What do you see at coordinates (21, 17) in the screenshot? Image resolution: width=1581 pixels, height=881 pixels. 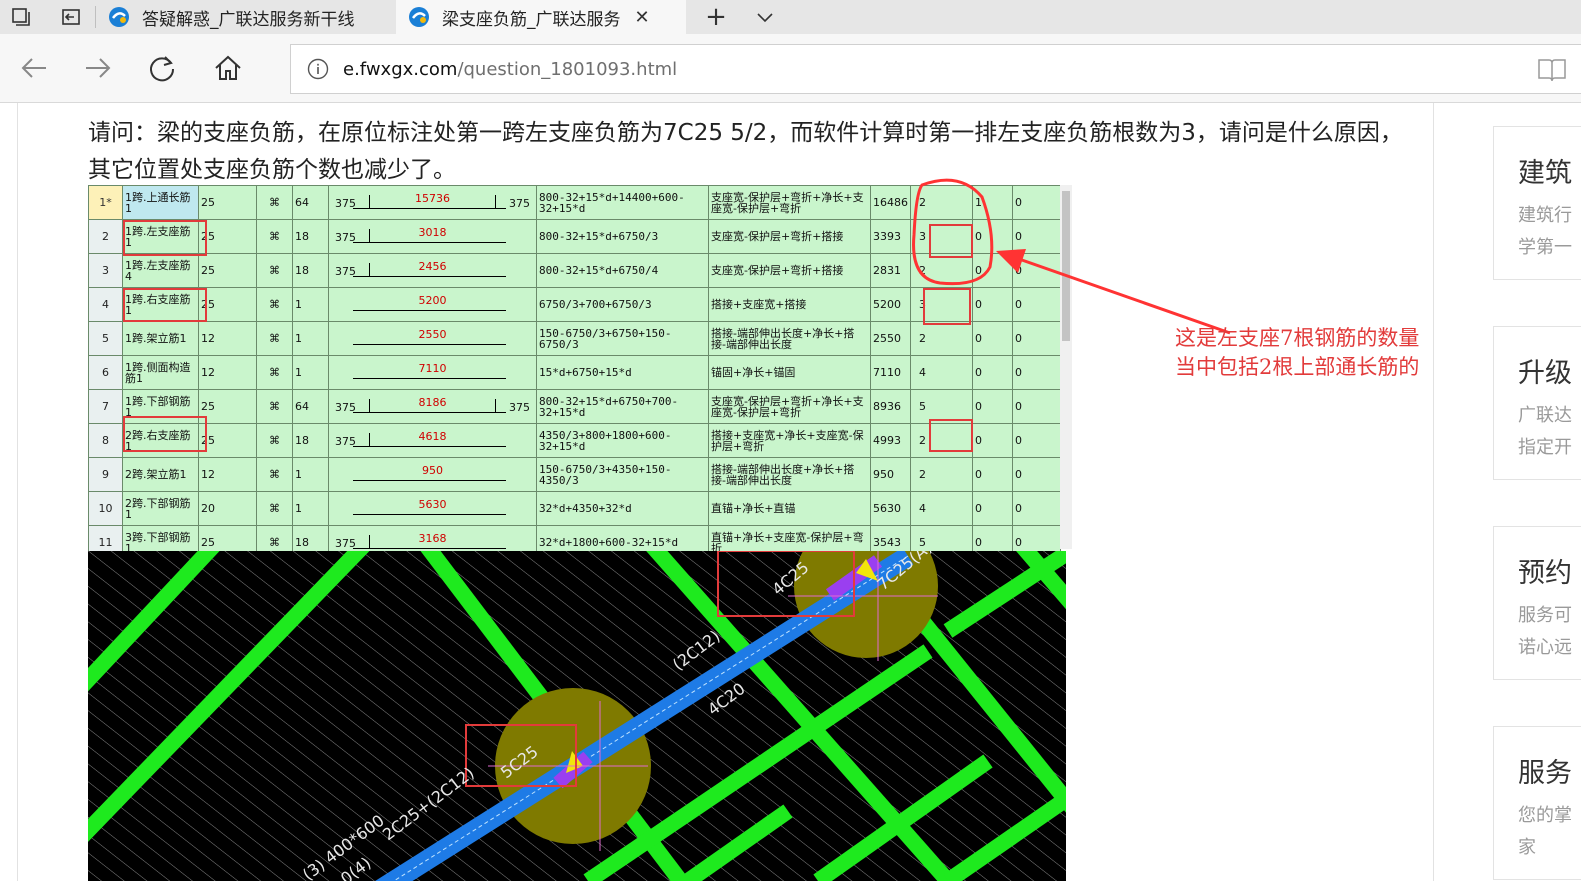 I see `tab-preview-icon` at bounding box center [21, 17].